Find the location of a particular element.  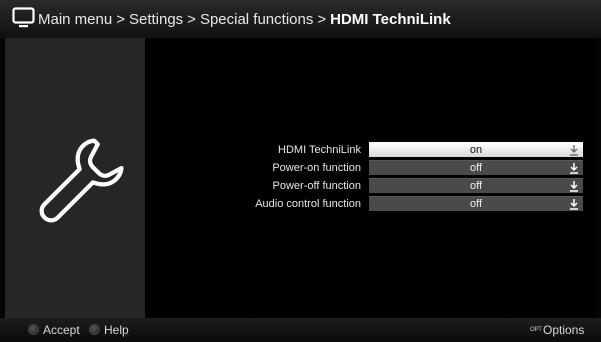

setting-label: Audio control function is located at coordinates (308, 204).